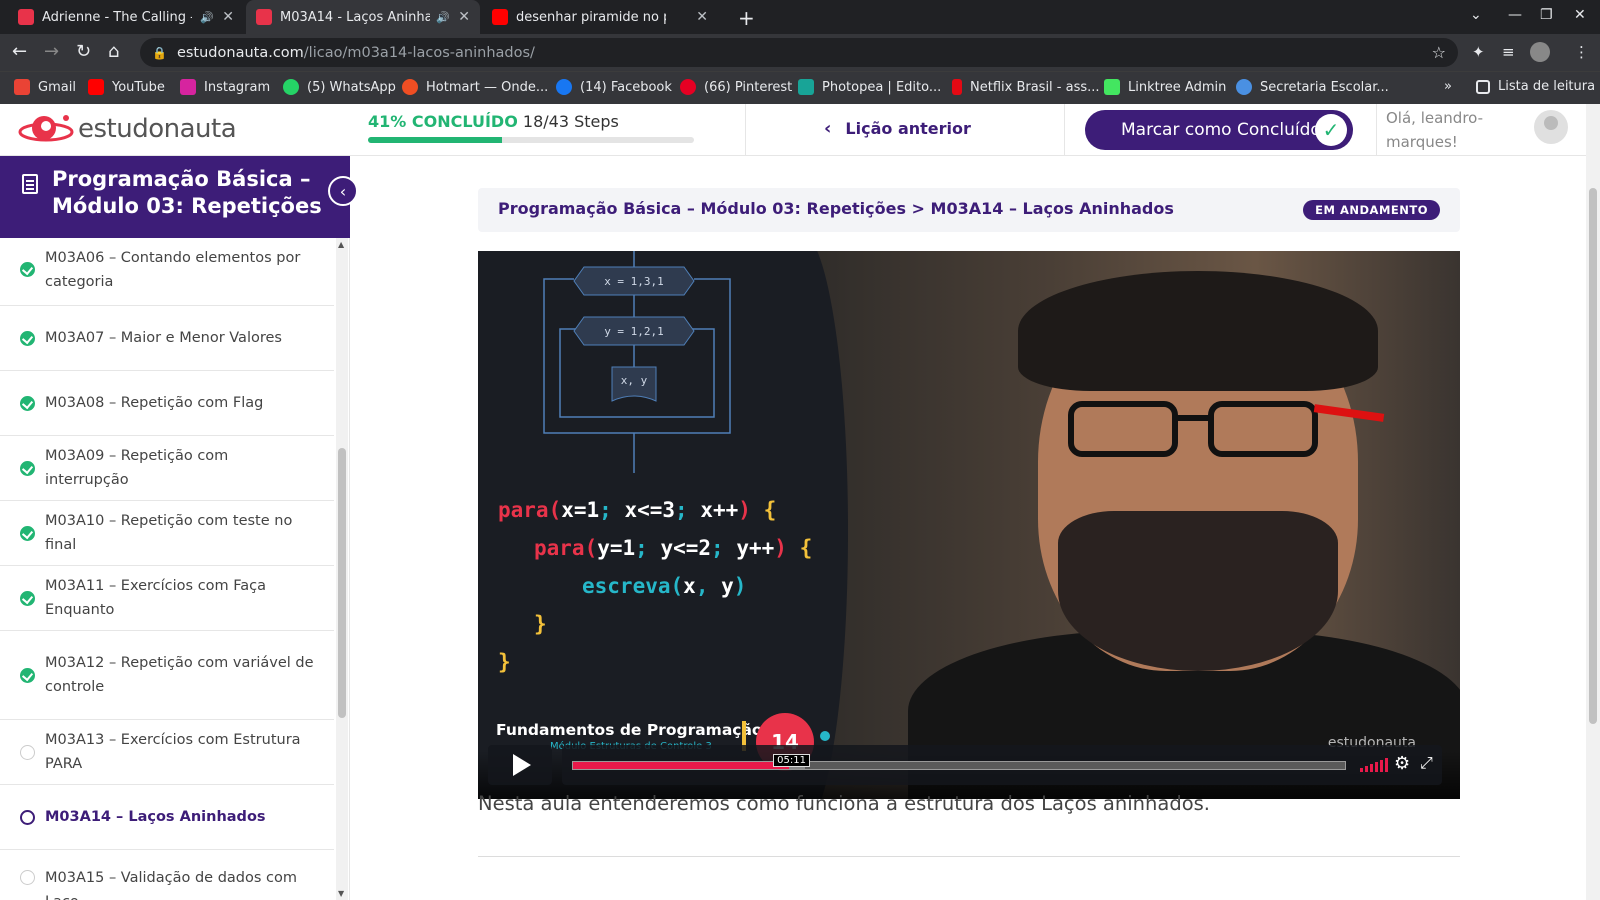  Describe the element at coordinates (1580, 15) in the screenshot. I see `close-window-icon: ✕` at that location.